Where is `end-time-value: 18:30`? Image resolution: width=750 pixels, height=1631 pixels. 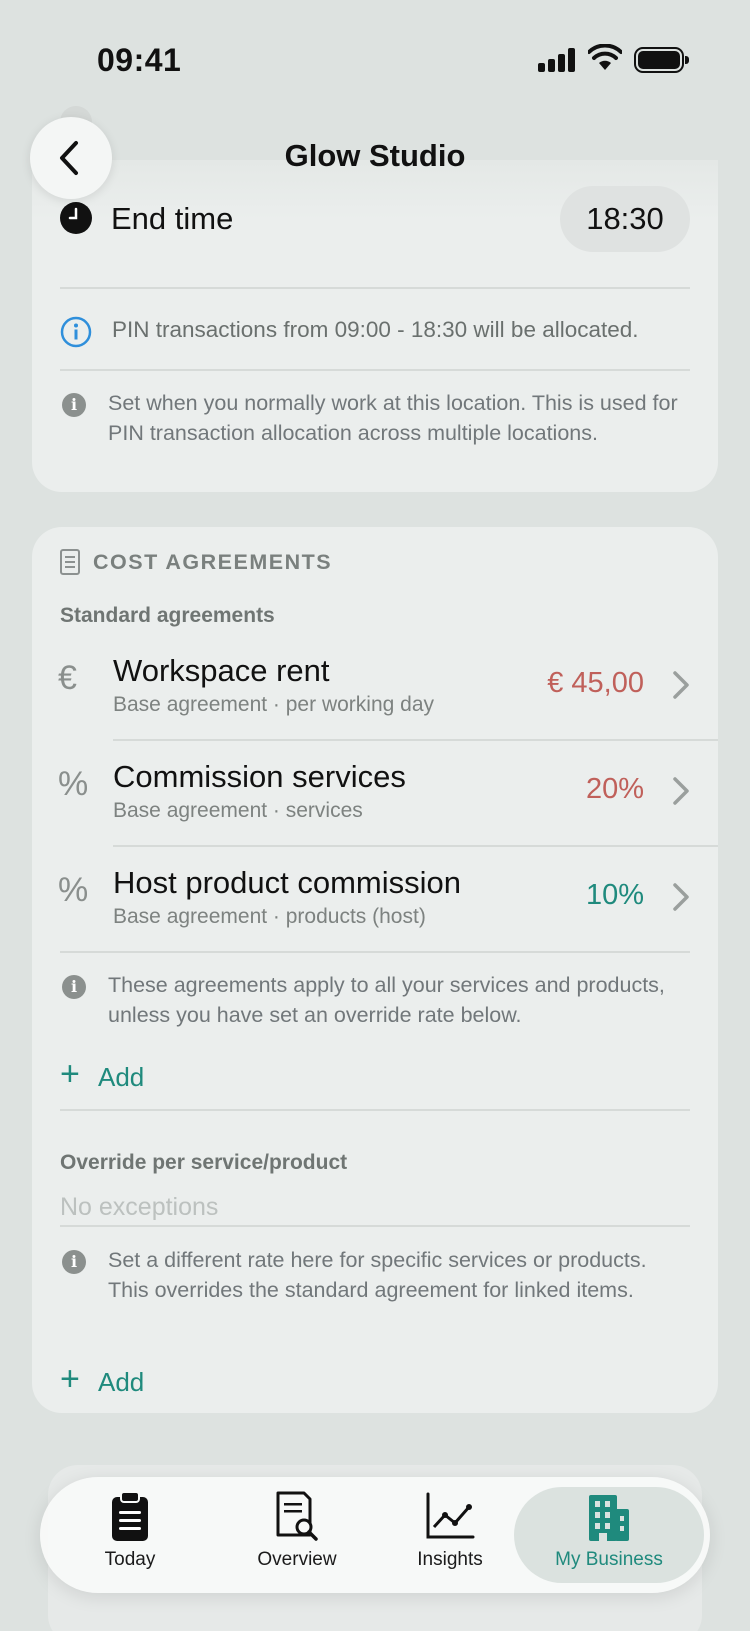
end-time-value: 18:30 is located at coordinates (625, 219).